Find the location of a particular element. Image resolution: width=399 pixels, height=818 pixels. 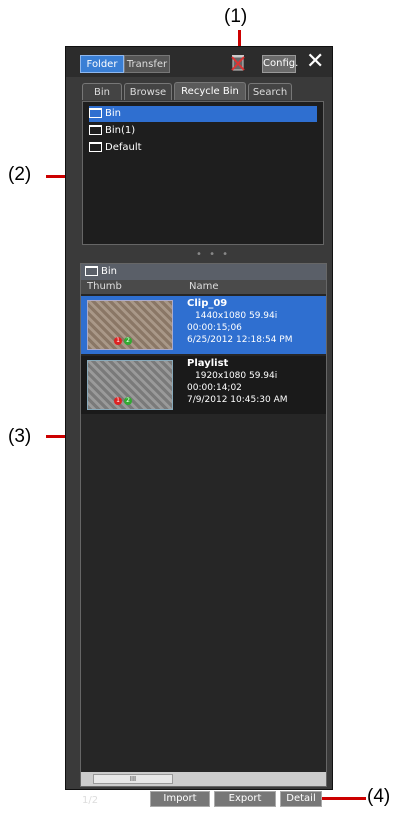

clip-duration: 00:00:14;02 is located at coordinates (214, 388).